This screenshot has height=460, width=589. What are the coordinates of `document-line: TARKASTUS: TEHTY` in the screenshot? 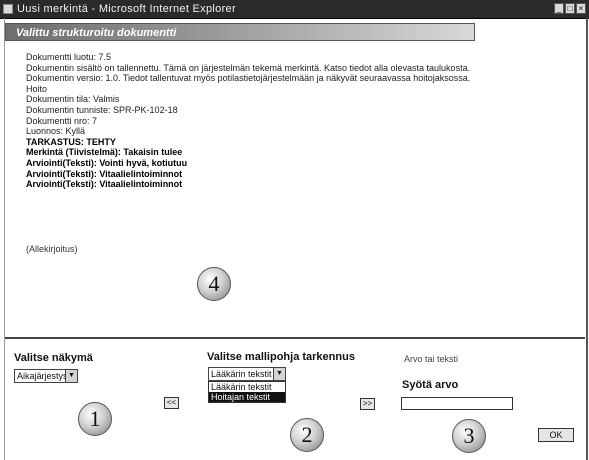 It's located at (71, 141).